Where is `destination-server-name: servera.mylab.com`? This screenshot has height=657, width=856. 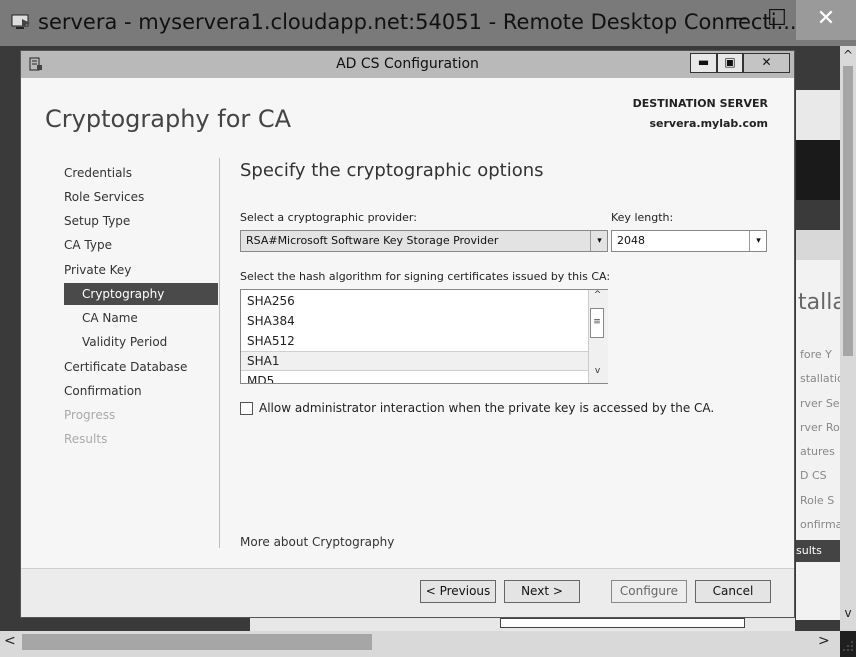 destination-server-name: servera.mylab.com is located at coordinates (708, 123).